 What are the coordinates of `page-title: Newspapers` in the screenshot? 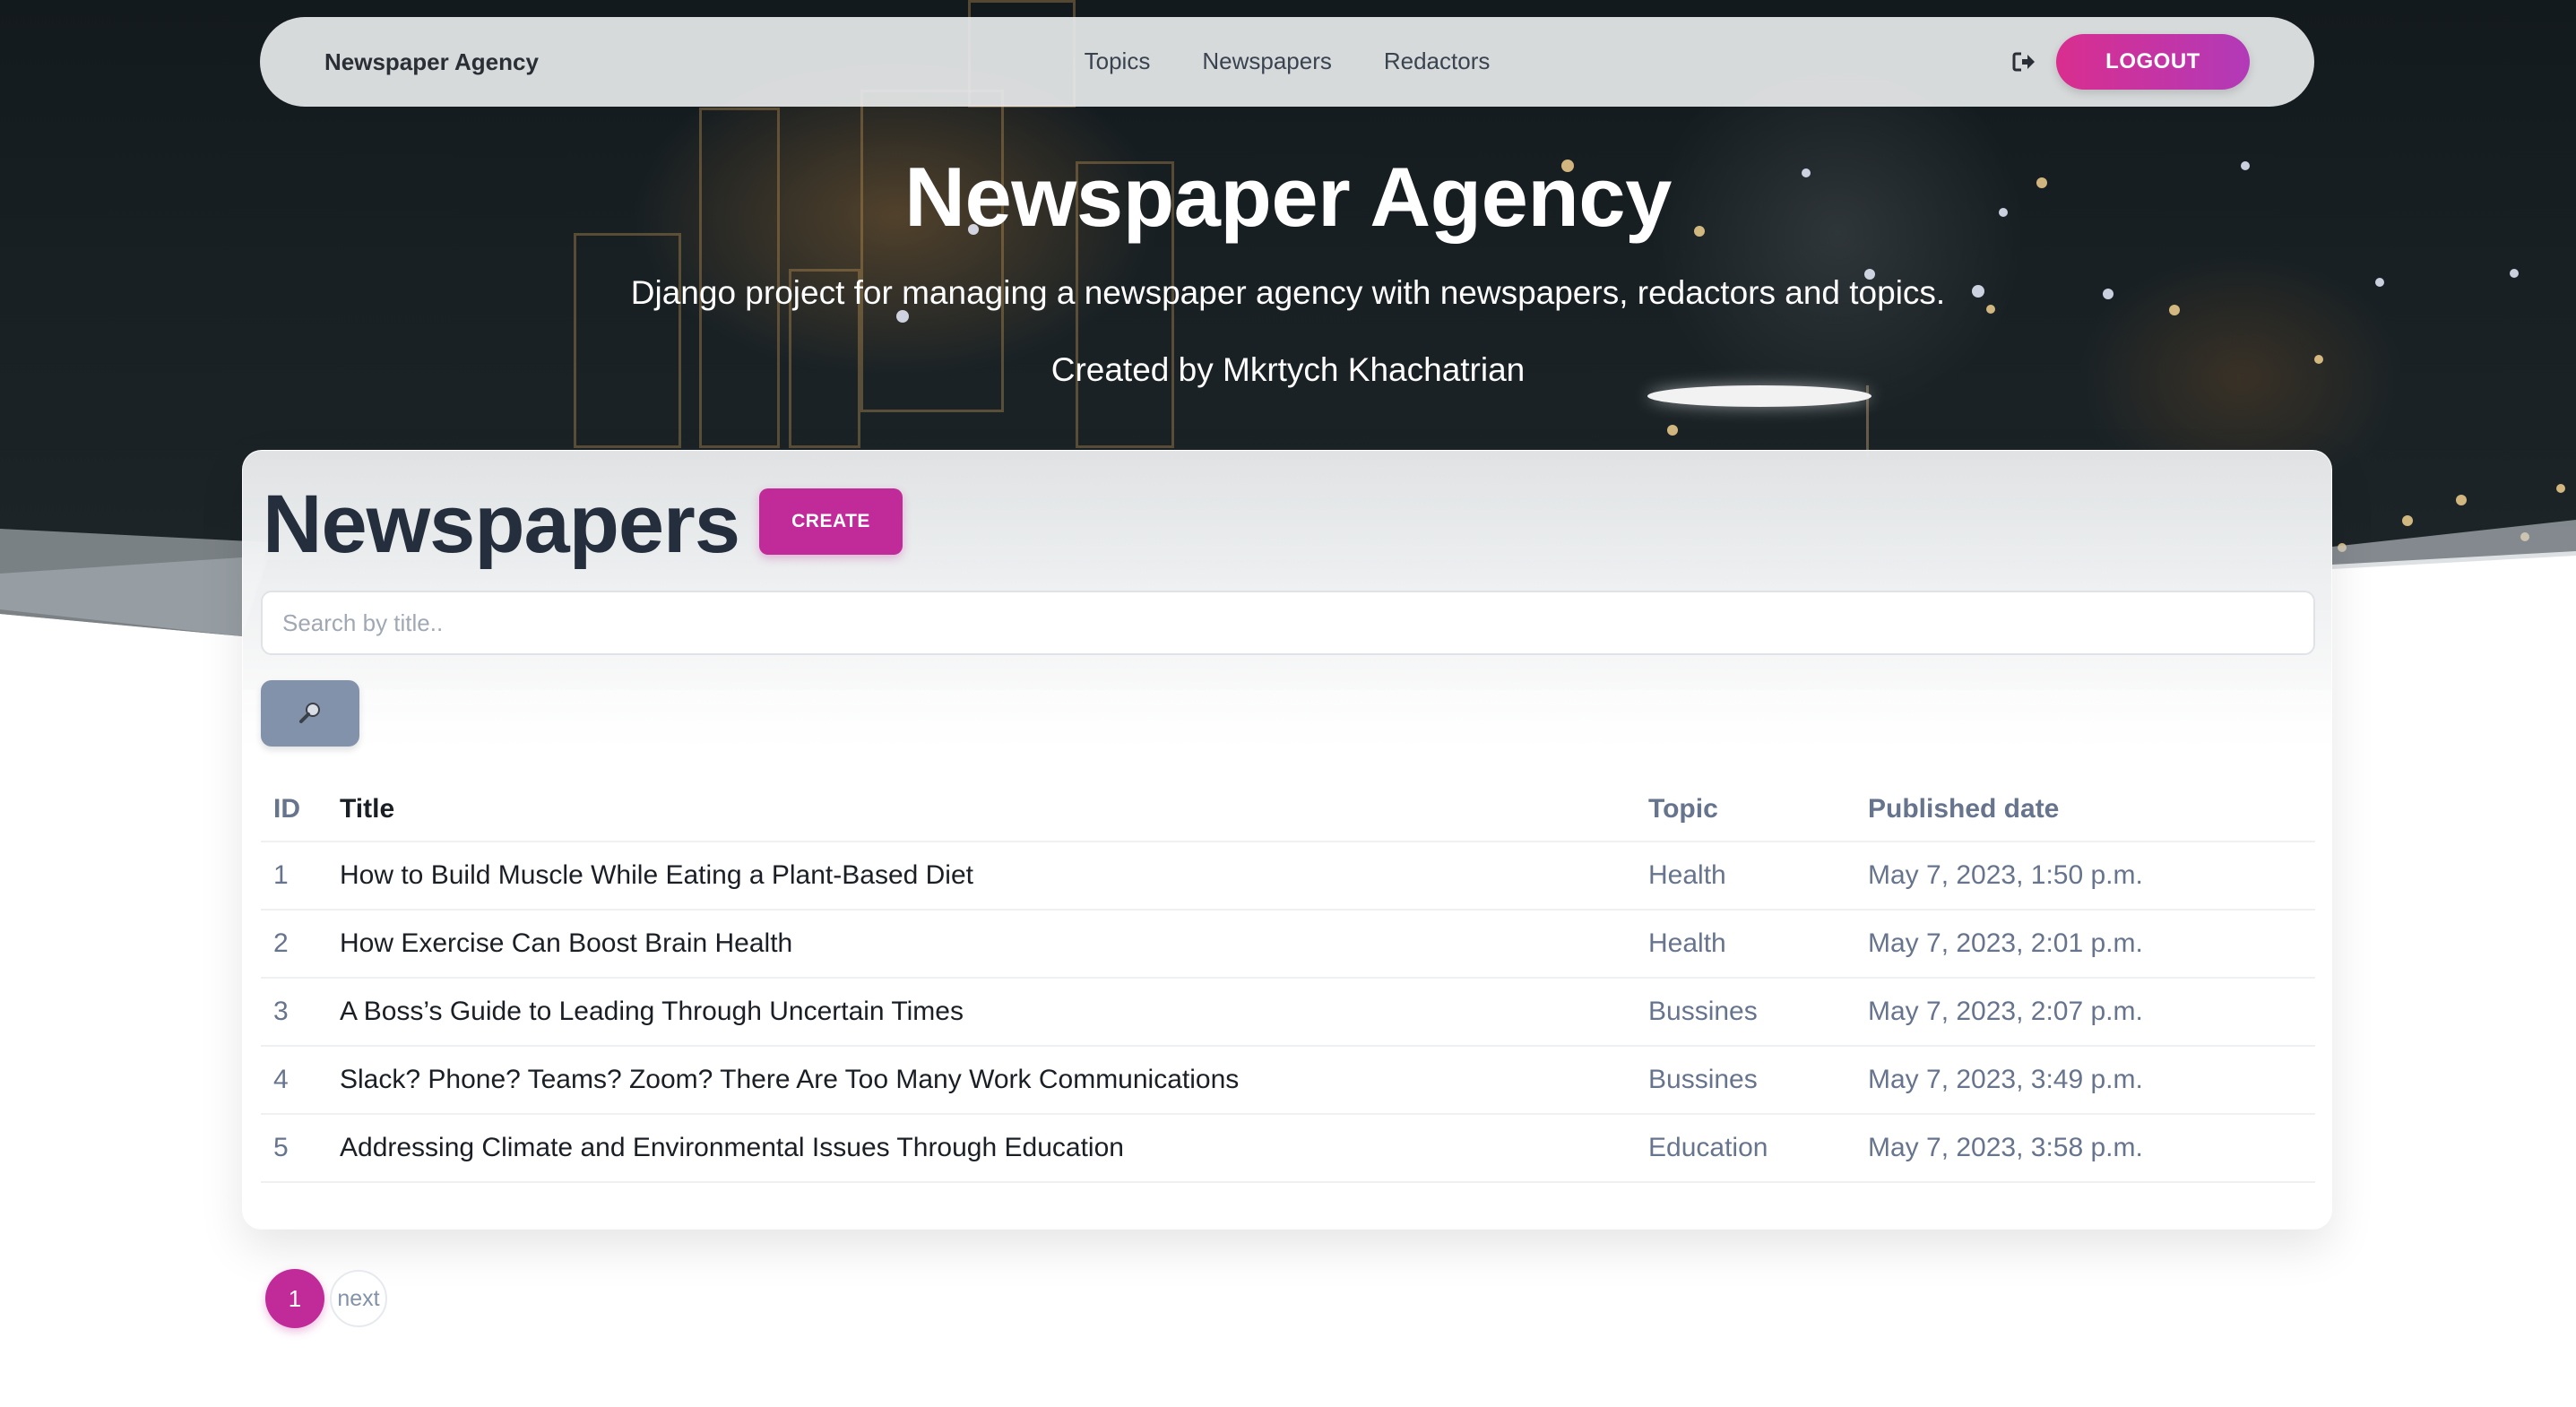 It's located at (501, 524).